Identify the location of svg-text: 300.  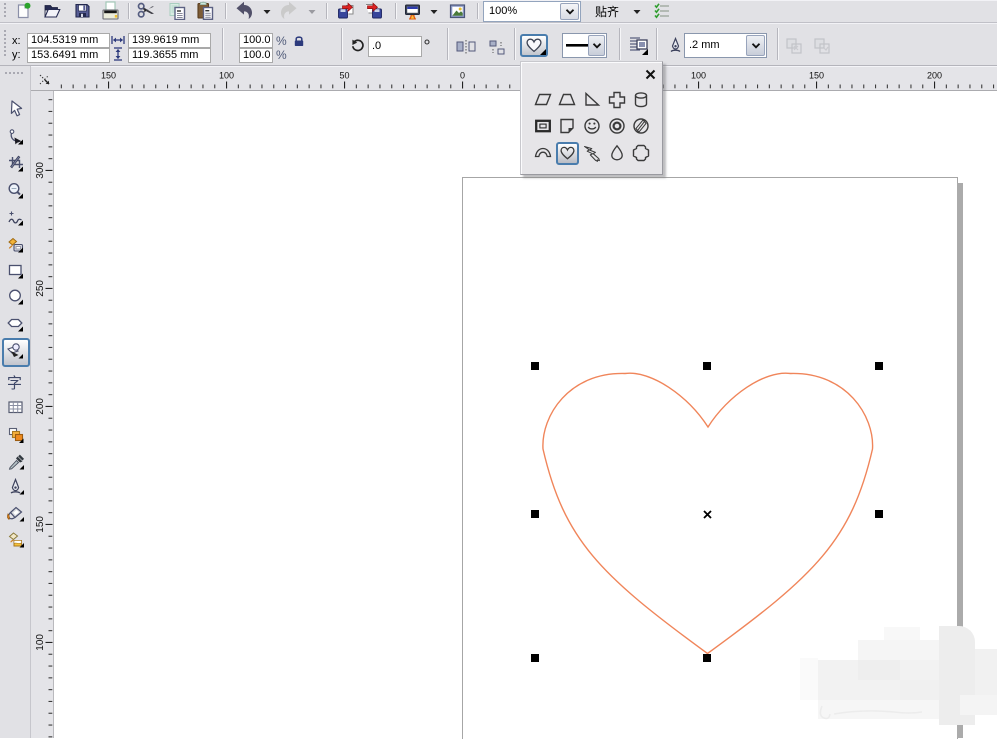
(40, 170).